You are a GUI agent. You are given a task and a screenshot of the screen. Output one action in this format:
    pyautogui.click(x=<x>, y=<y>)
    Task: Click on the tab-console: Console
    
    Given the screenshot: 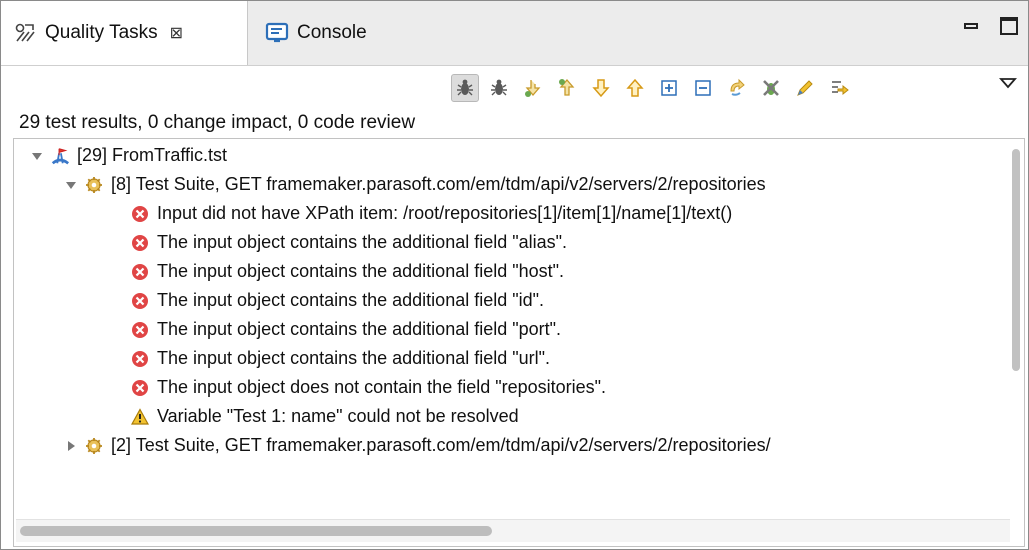 What is the action you would take?
    pyautogui.click(x=333, y=33)
    